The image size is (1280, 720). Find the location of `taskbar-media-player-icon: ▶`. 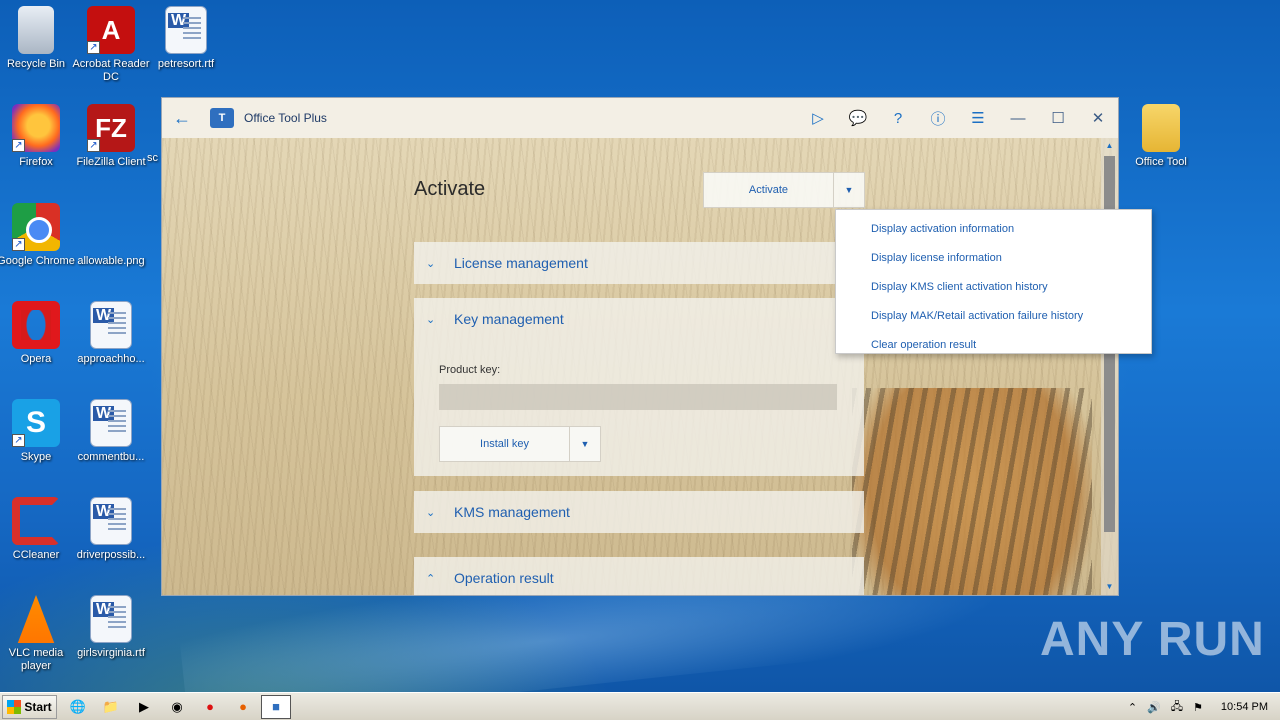

taskbar-media-player-icon: ▶ is located at coordinates (144, 707).